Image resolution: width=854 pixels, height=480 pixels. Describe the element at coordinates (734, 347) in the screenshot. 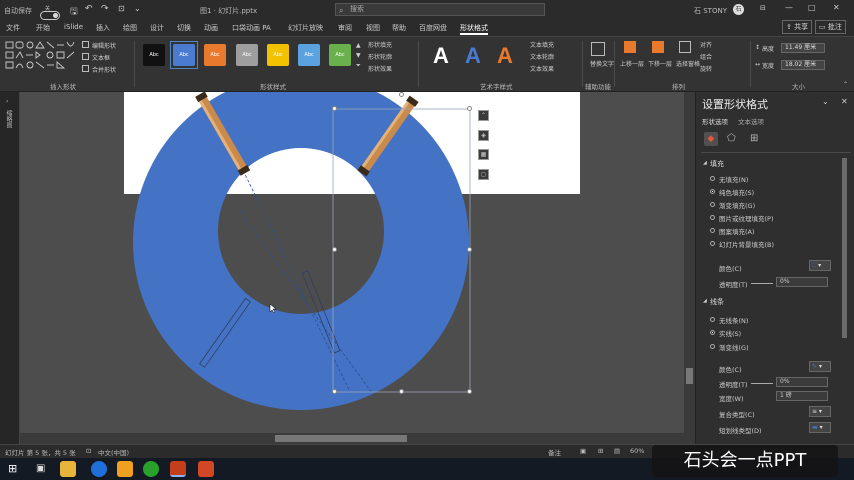

I see `option-gradient-line: 渐变线(G)` at that location.